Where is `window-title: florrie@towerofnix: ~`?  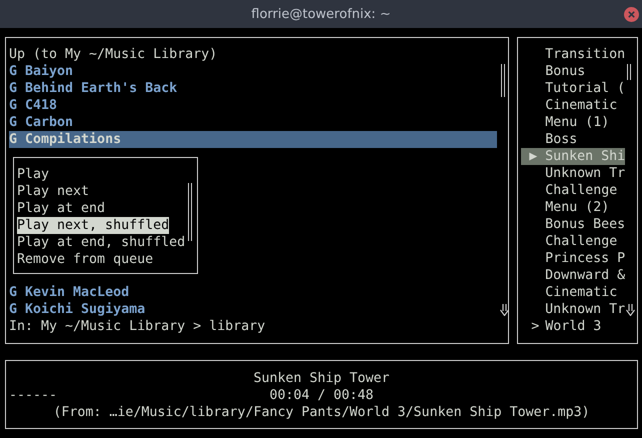 window-title: florrie@towerofnix: ~ is located at coordinates (321, 14).